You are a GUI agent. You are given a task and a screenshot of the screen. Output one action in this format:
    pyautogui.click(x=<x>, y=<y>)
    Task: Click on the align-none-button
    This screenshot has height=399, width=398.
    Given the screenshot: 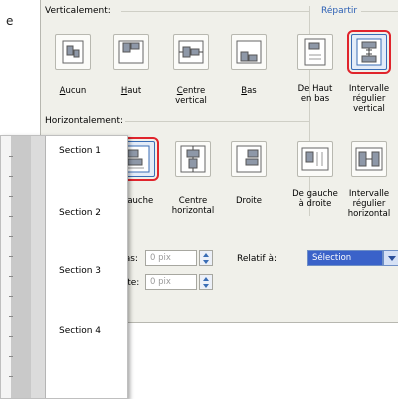 What is the action you would take?
    pyautogui.click(x=73, y=52)
    